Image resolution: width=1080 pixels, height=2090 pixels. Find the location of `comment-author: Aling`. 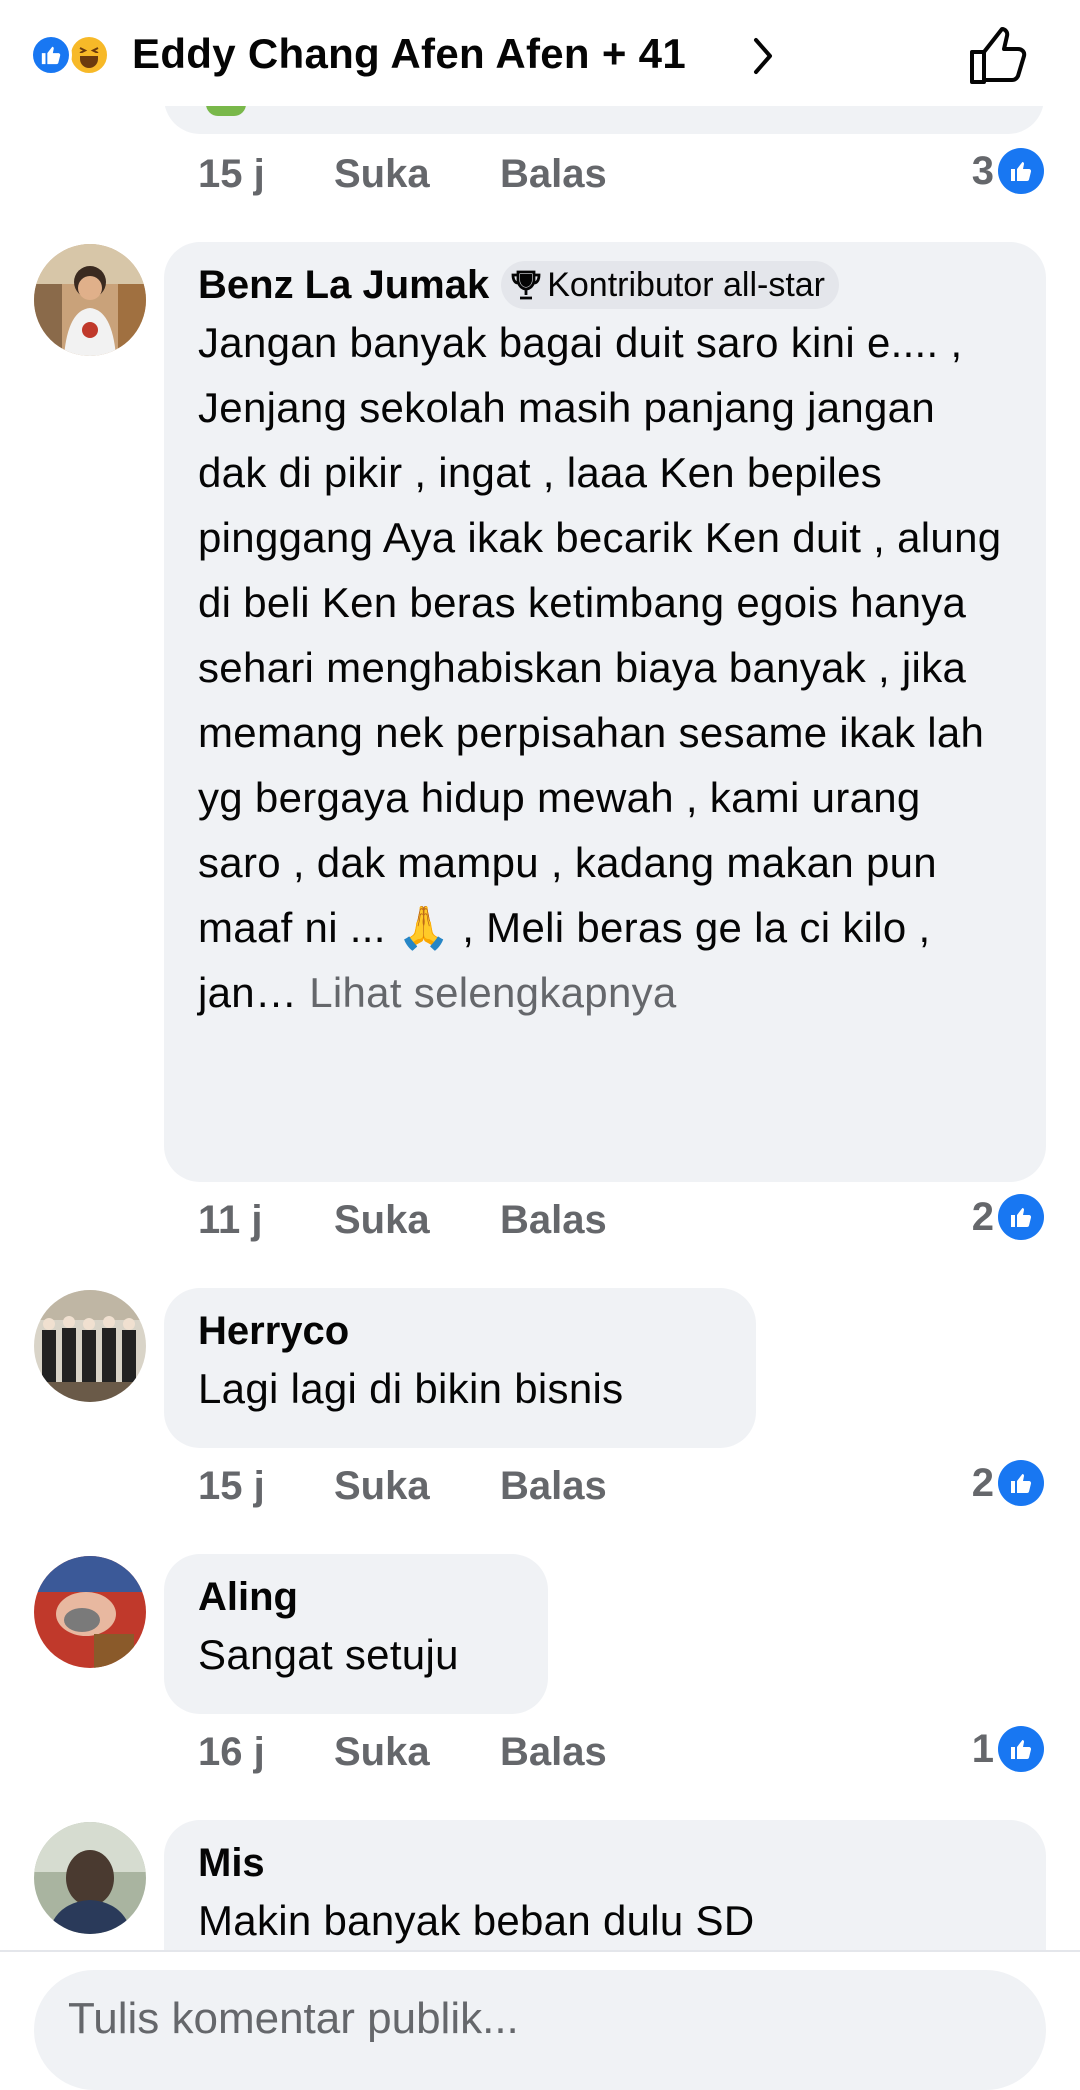

comment-author: Aling is located at coordinates (356, 1597).